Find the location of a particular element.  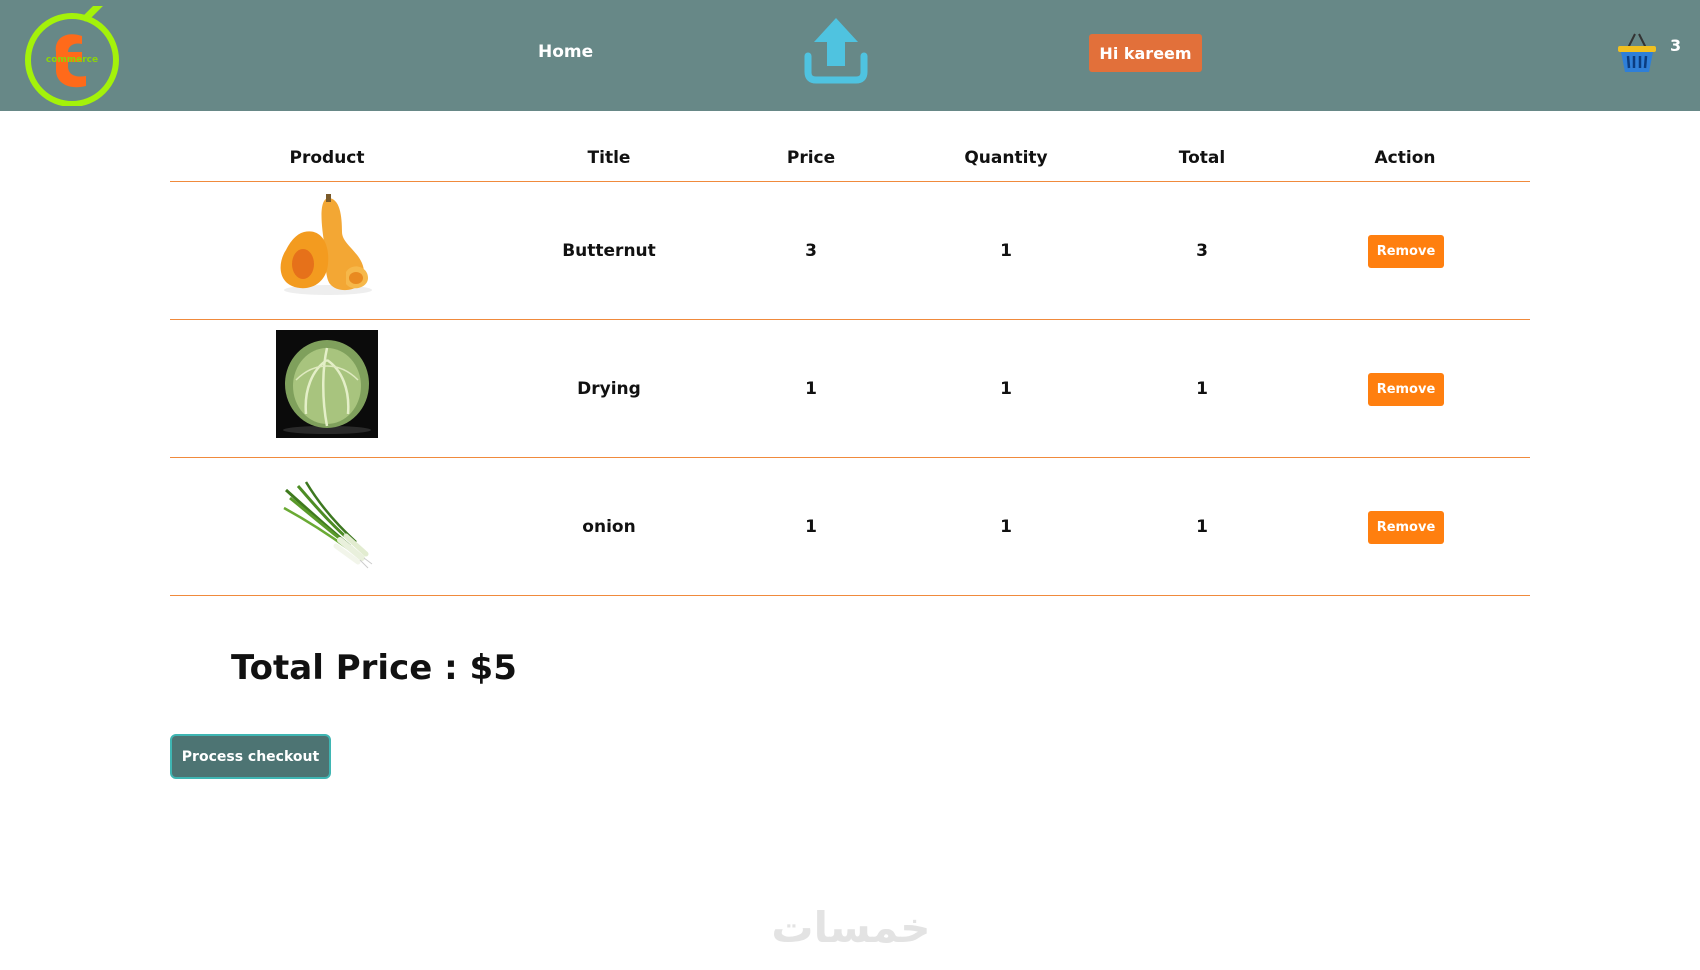

svg-text: خمسات is located at coordinates (850, 927).